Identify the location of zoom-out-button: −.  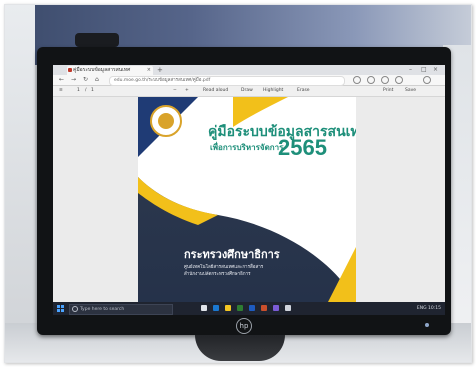
(175, 91).